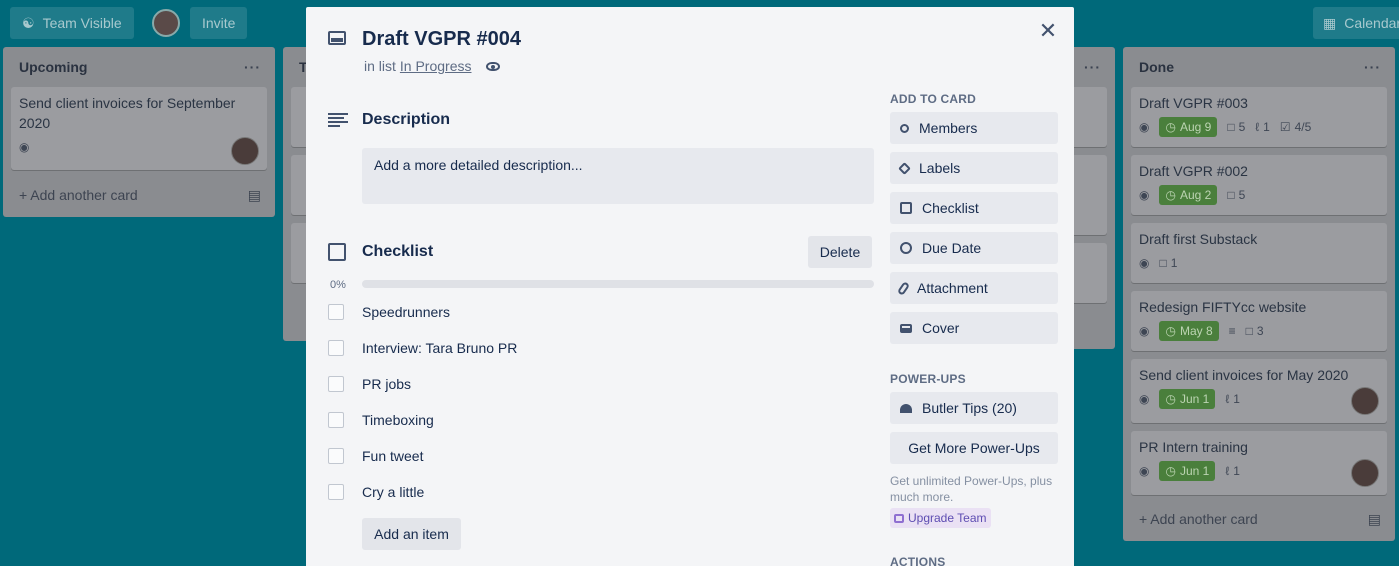 The height and width of the screenshot is (566, 1399). Describe the element at coordinates (392, 456) in the screenshot. I see `checklist-item-label: Fun tweet` at that location.